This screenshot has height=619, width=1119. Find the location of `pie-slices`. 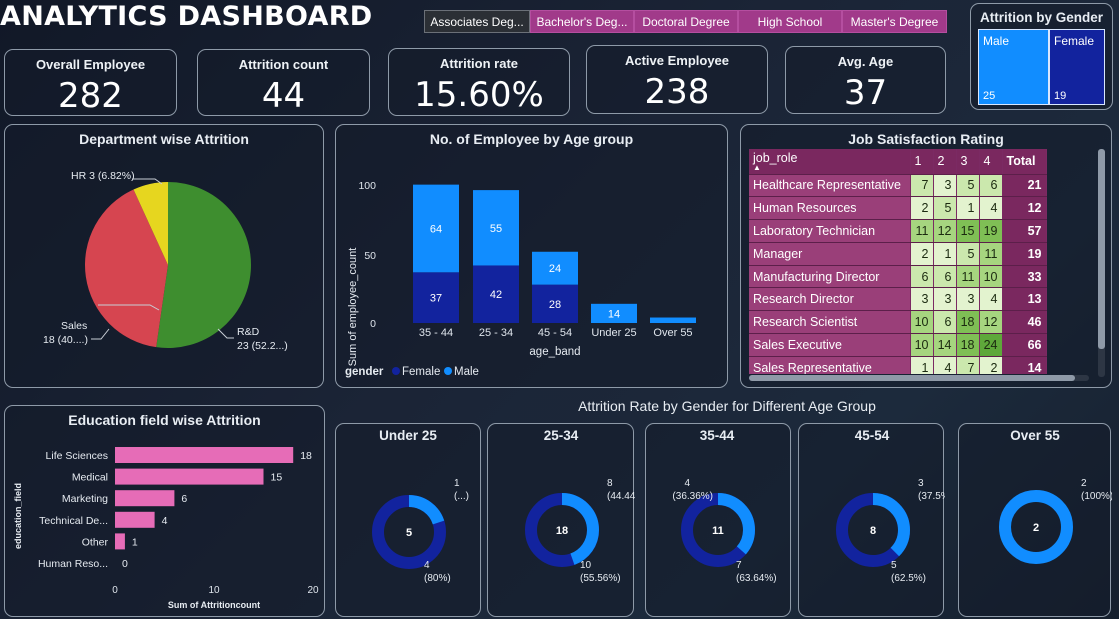

pie-slices is located at coordinates (168, 265).